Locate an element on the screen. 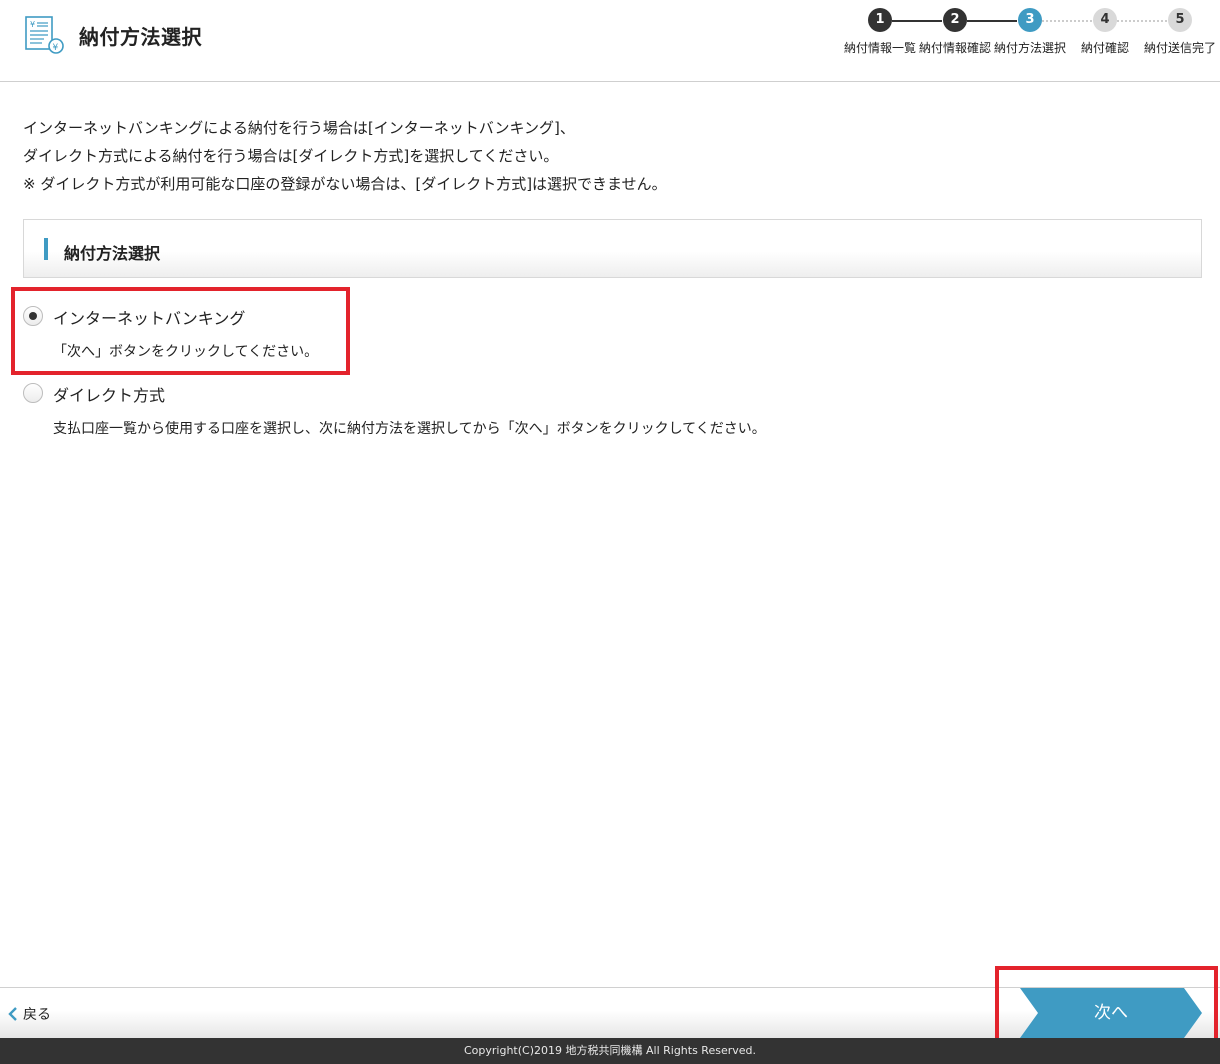  next-label: 次へ is located at coordinates (1111, 1013).